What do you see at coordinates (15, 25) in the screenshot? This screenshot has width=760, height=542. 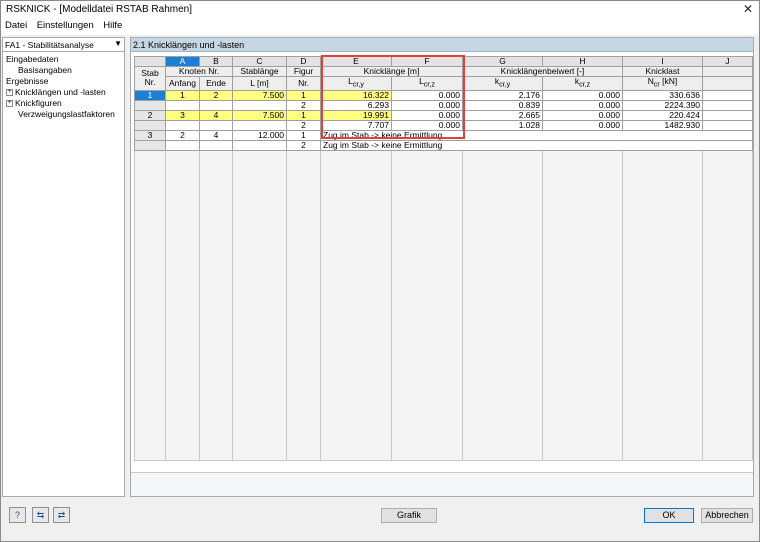 I see `menu-datei: Datei` at bounding box center [15, 25].